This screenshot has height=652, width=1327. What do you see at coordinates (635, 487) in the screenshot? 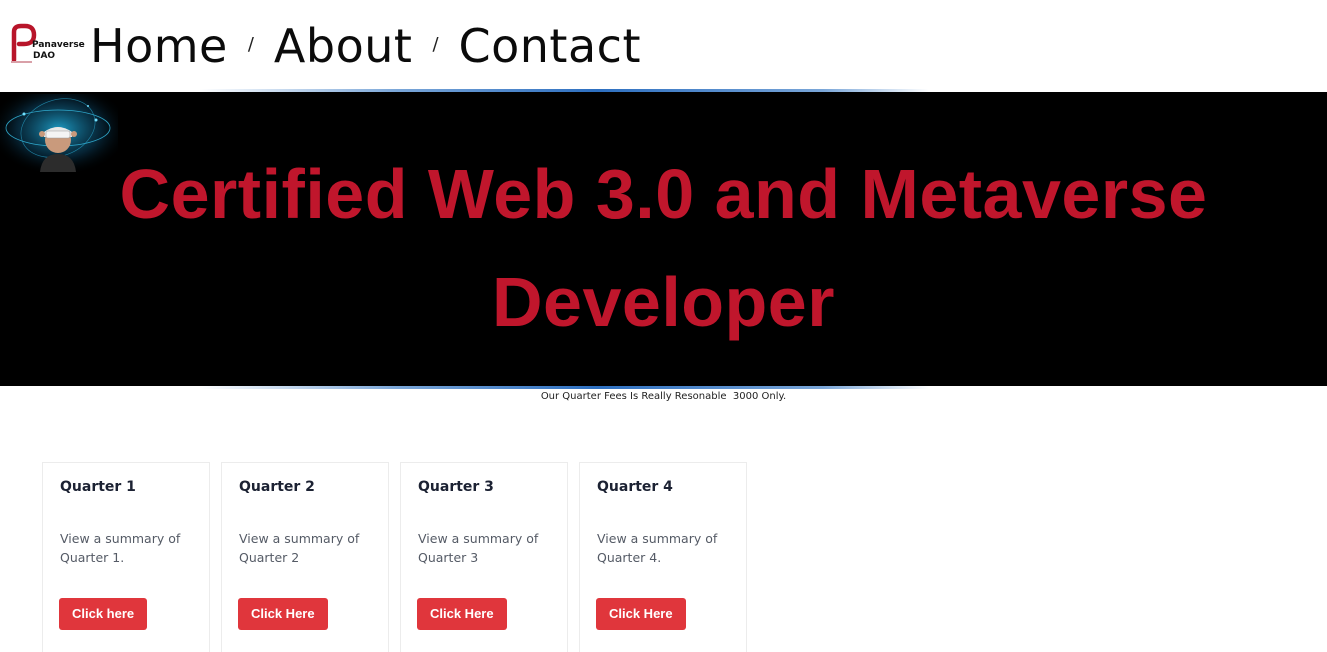
I see `card-title: Quarter 4` at bounding box center [635, 487].